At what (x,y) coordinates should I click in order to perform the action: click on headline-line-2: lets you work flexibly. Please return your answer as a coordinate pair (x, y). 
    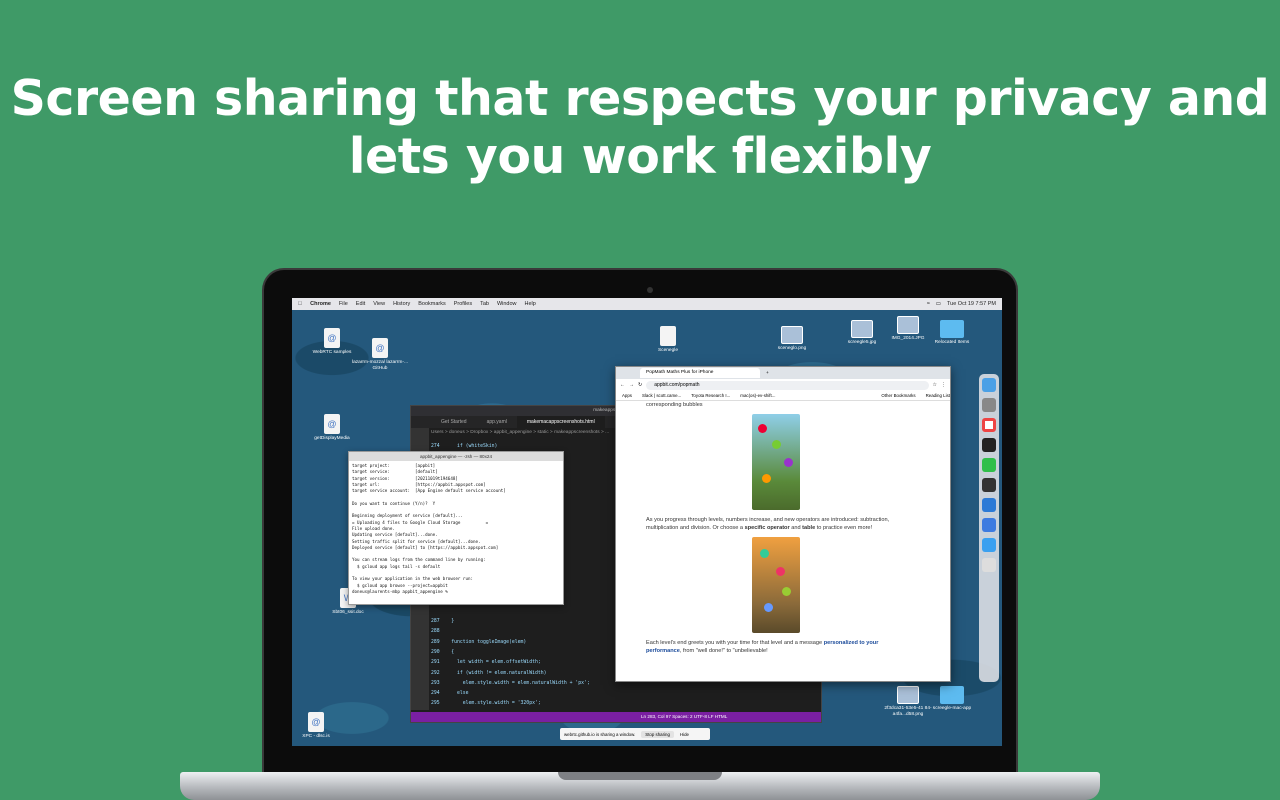
    Looking at the image, I should click on (640, 156).